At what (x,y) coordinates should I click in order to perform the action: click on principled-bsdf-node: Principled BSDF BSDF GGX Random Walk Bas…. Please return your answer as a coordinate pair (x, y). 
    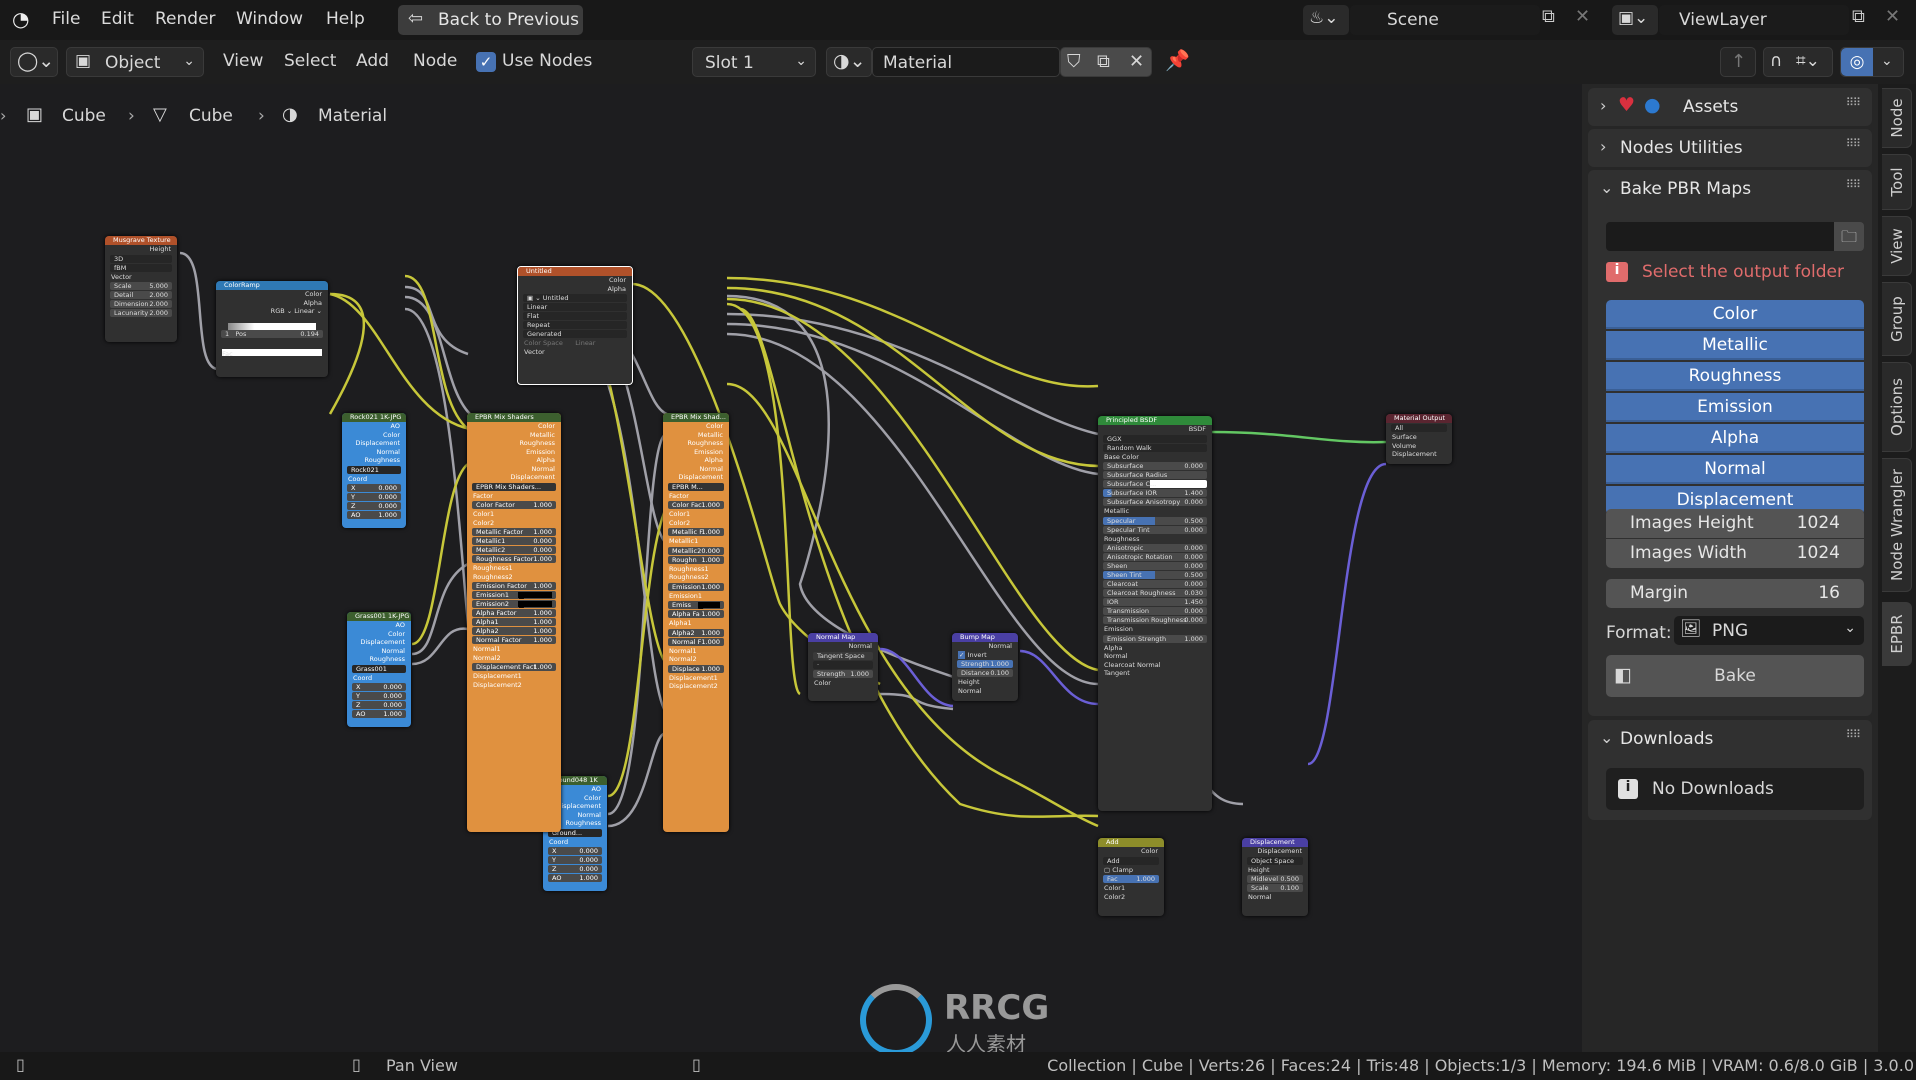
    Looking at the image, I should click on (1155, 613).